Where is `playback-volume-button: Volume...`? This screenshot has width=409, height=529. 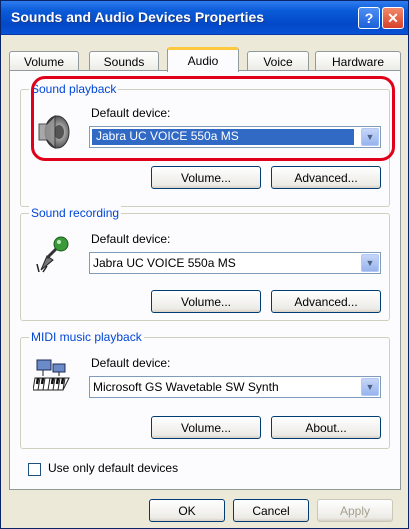
playback-volume-button: Volume... is located at coordinates (206, 177).